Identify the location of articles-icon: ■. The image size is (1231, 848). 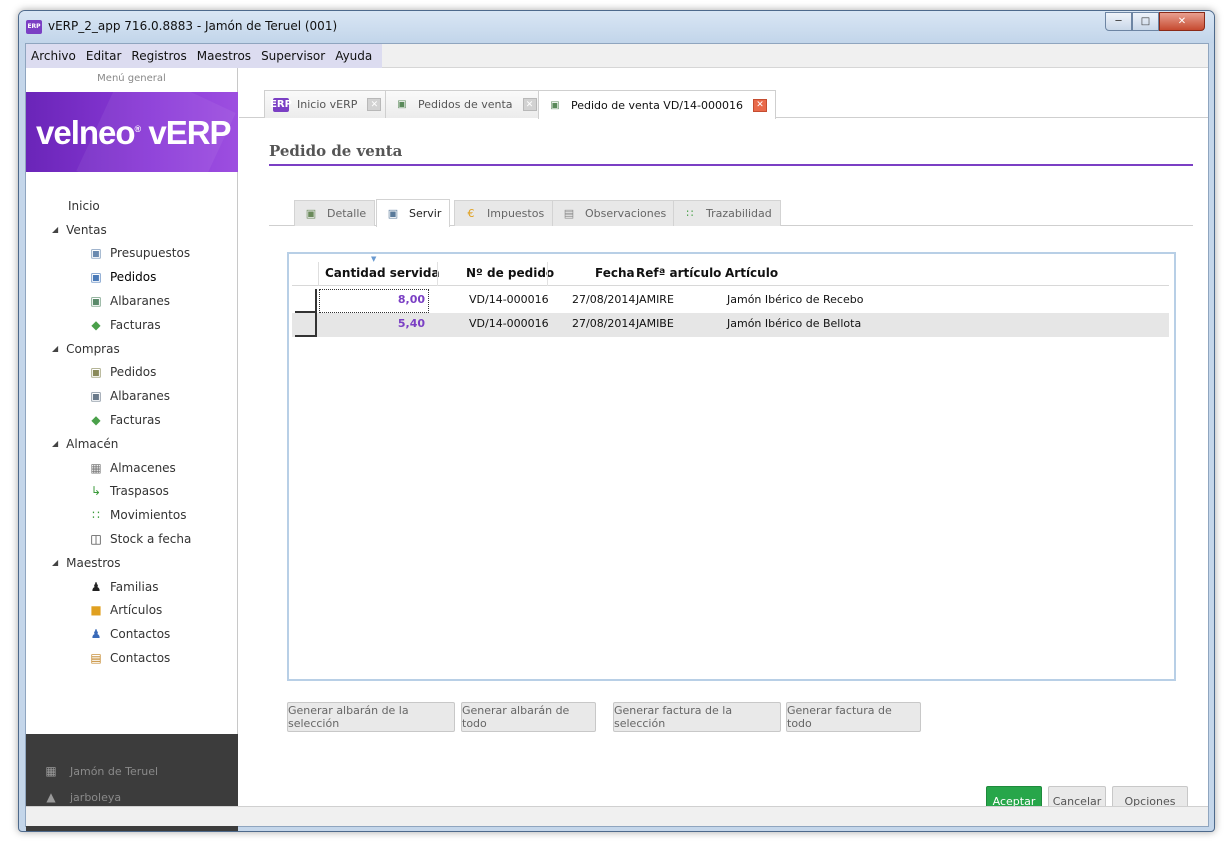
(96, 610).